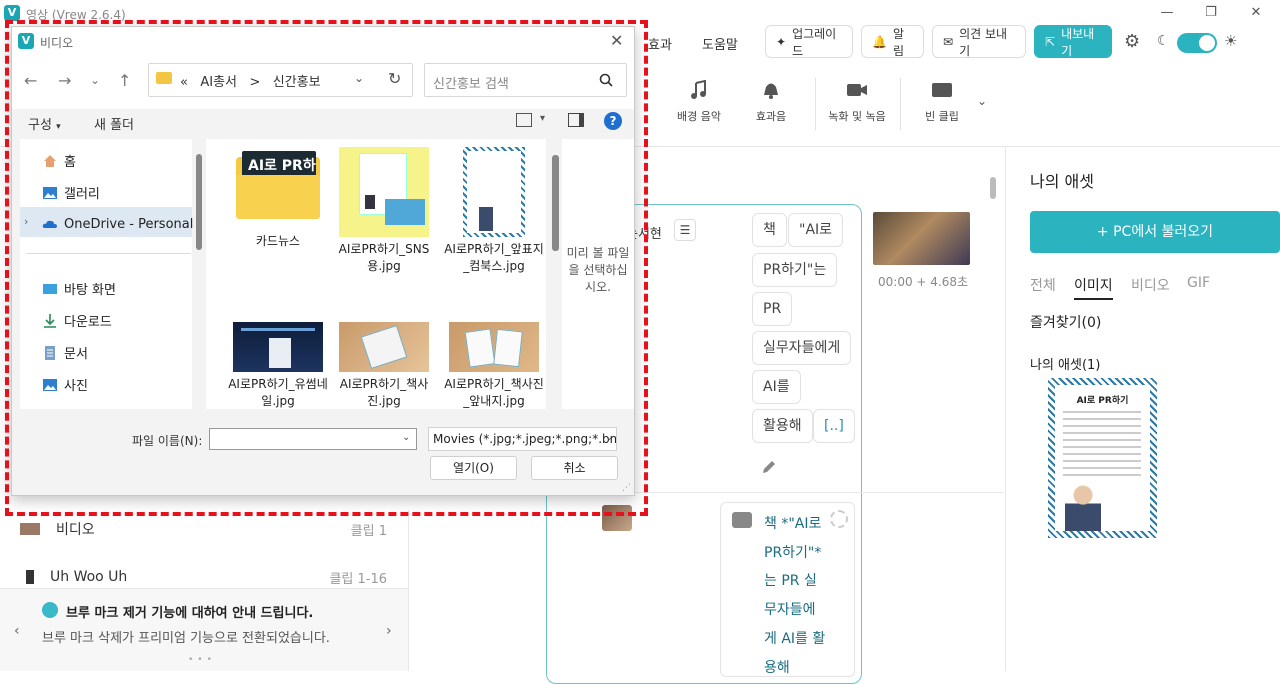 The height and width of the screenshot is (684, 1280). What do you see at coordinates (368, 531) in the screenshot?
I see `list-item-count: 클립 1` at bounding box center [368, 531].